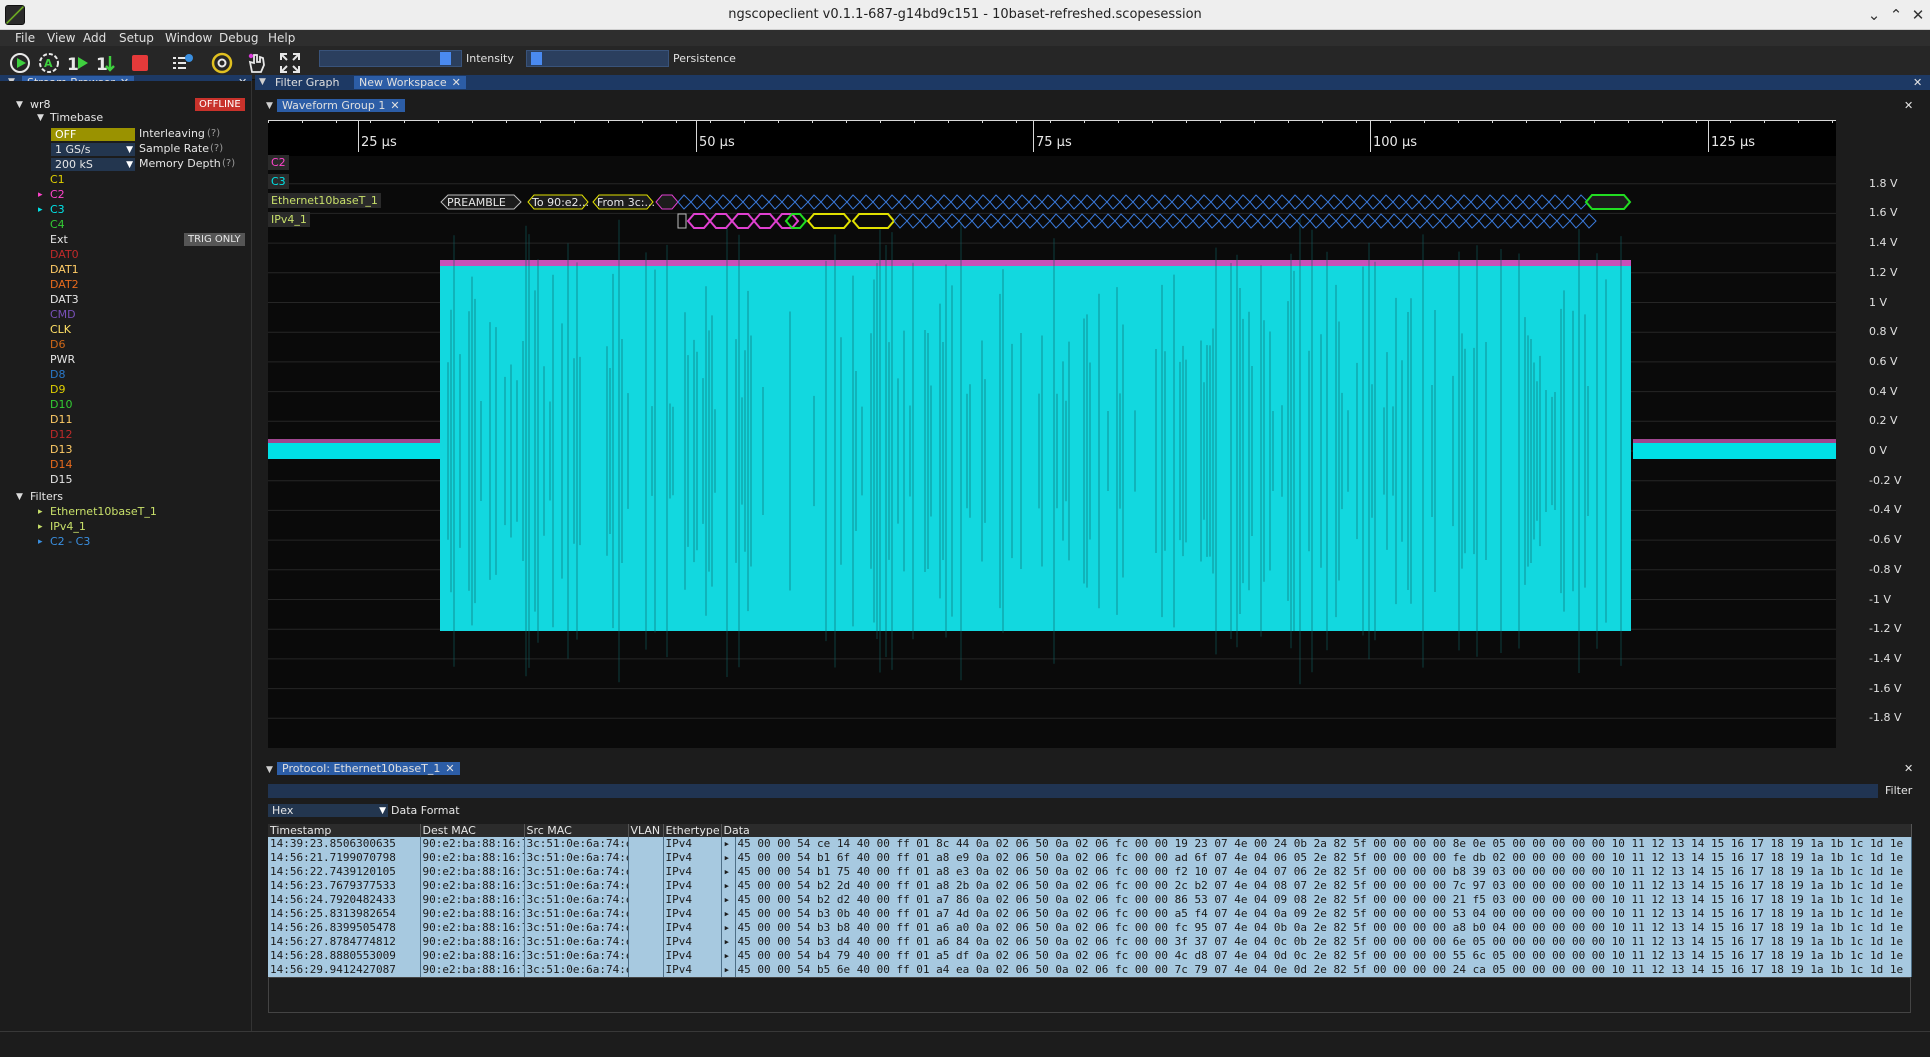 The width and height of the screenshot is (1930, 1057). Describe the element at coordinates (341, 105) in the screenshot. I see `tab-waveform-group: Waveform Group 1 ✕` at that location.